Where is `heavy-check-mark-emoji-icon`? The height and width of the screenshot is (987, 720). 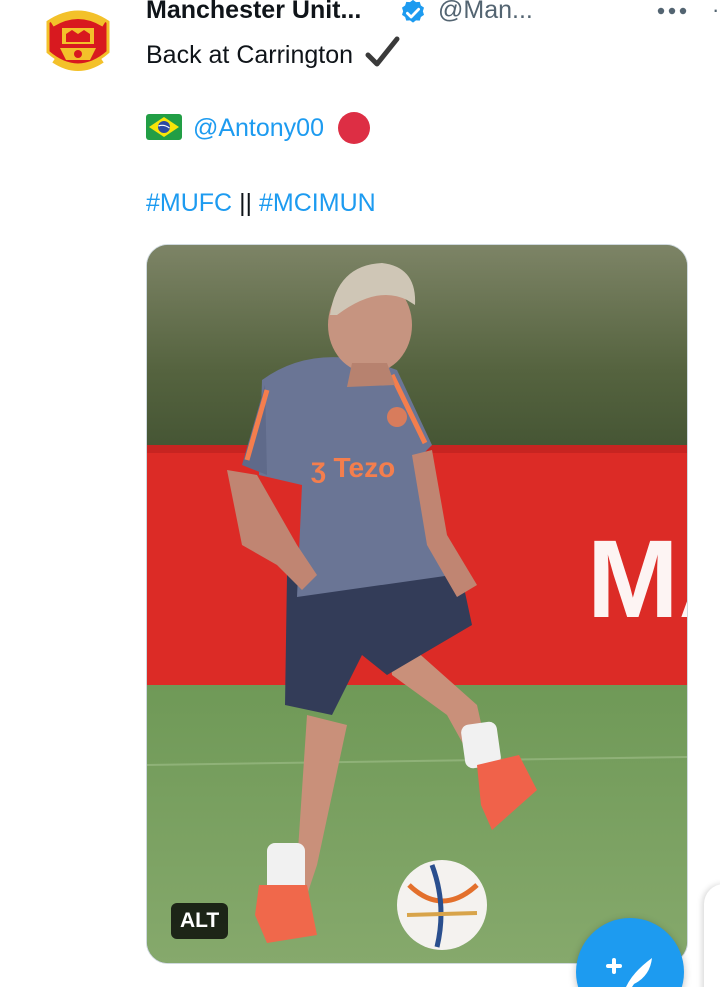
heavy-check-mark-emoji-icon is located at coordinates (382, 51).